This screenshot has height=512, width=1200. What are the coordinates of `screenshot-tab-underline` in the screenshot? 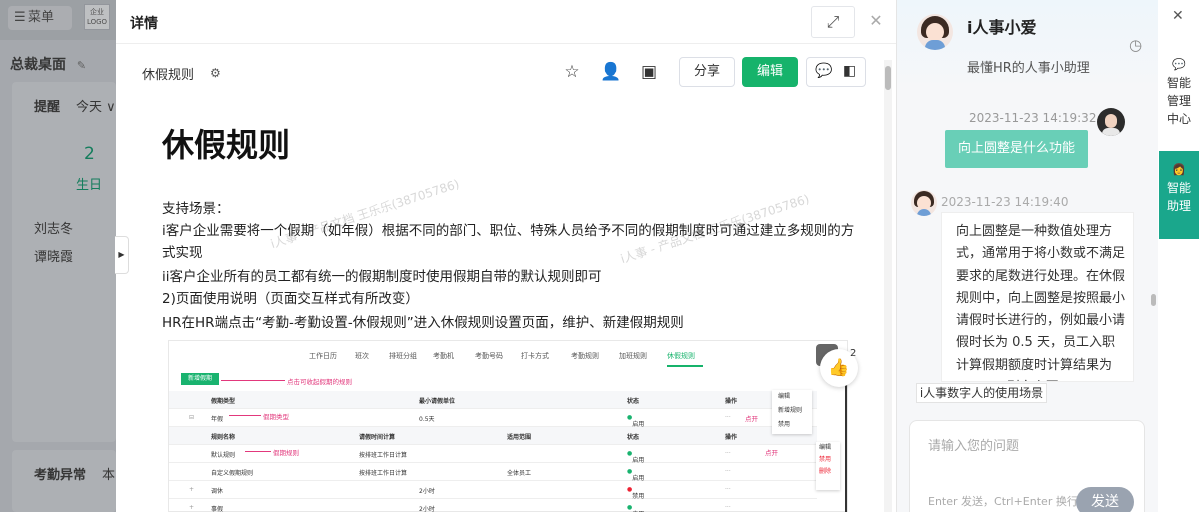 It's located at (685, 366).